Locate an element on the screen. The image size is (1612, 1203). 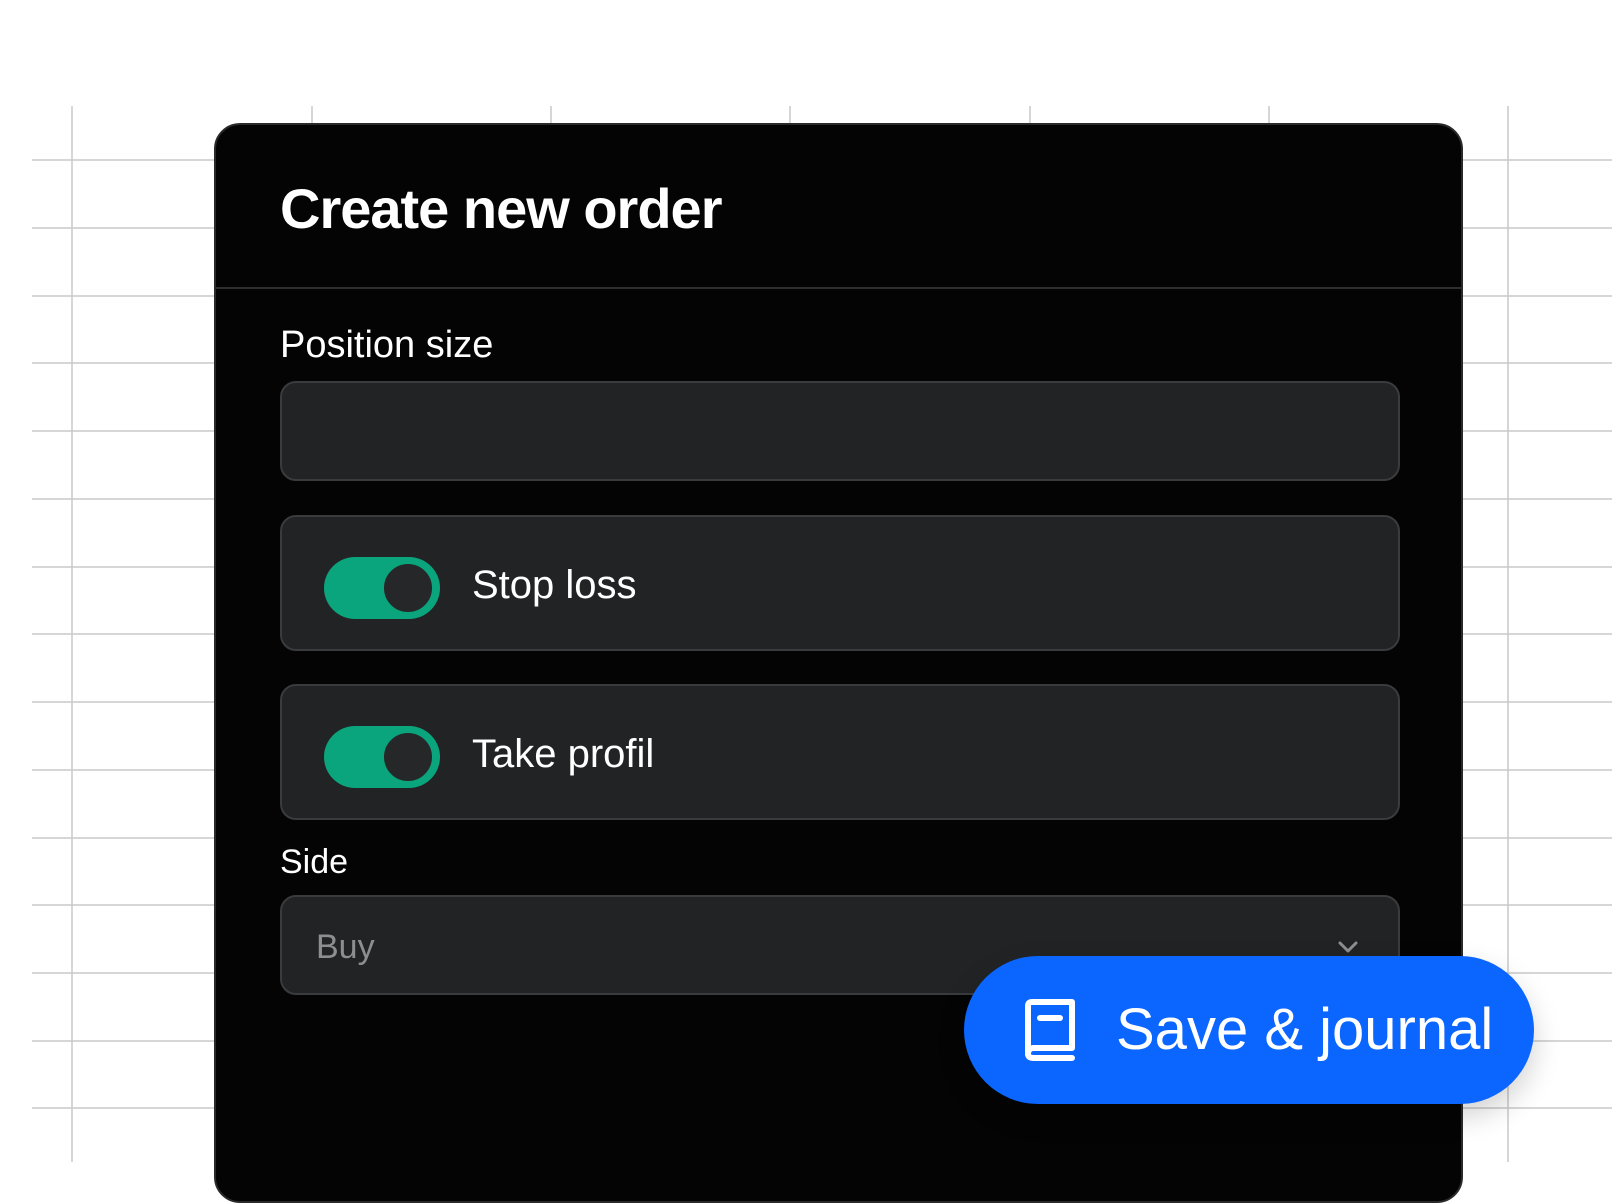
take-profit-toggle is located at coordinates (382, 757).